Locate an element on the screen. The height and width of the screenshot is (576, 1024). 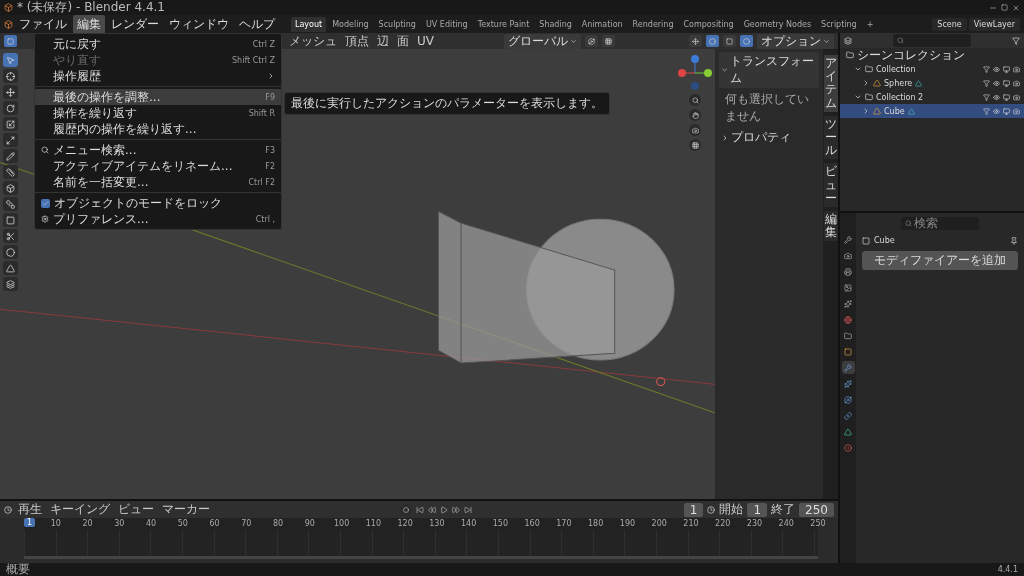
workspace-tab: Layout is located at coordinates (309, 24).